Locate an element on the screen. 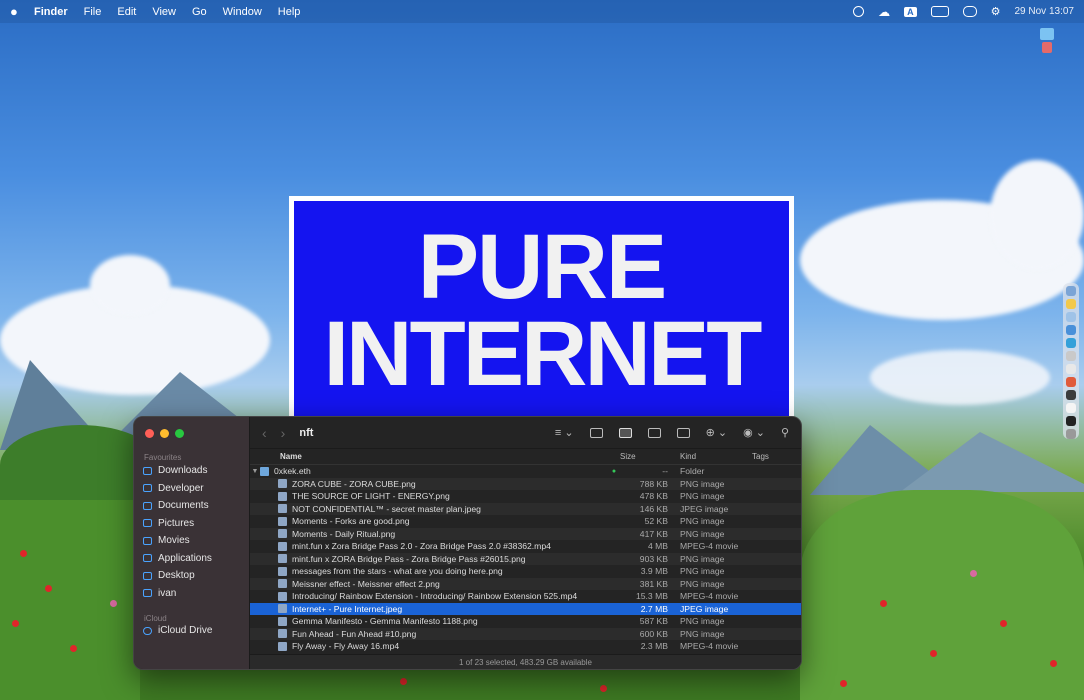 This screenshot has height=700, width=1084. menu-file: File is located at coordinates (93, 12).